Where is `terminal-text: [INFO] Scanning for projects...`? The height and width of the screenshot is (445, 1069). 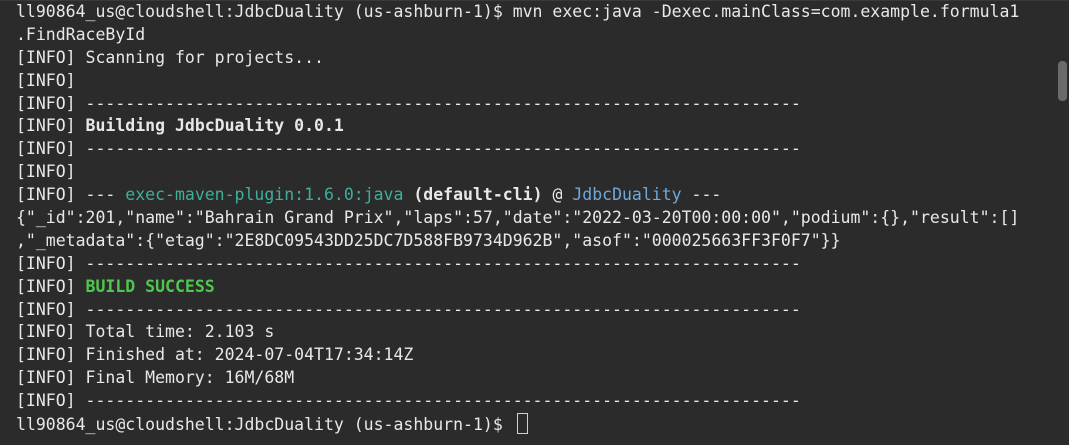 terminal-text: [INFO] Scanning for projects... is located at coordinates (170, 57).